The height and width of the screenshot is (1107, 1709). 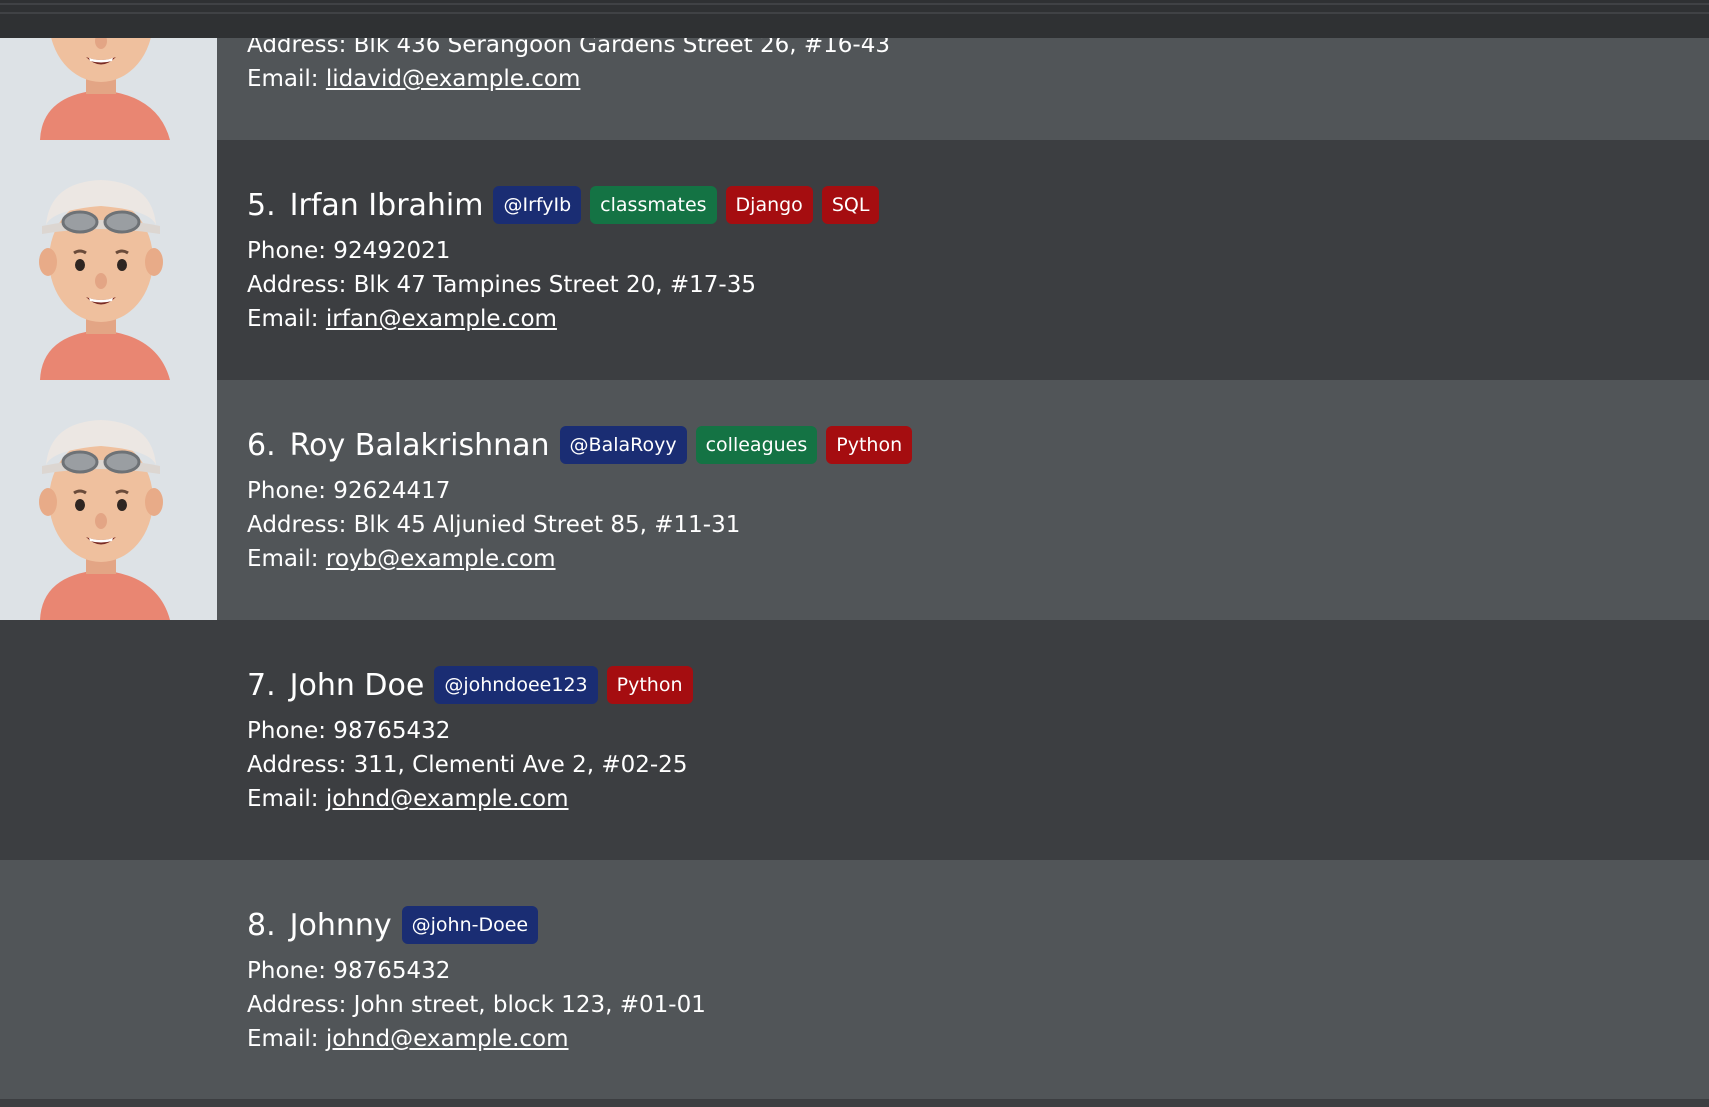 I want to click on address-text: Address: John street, block 123, #01-01, so click(x=476, y=1005).